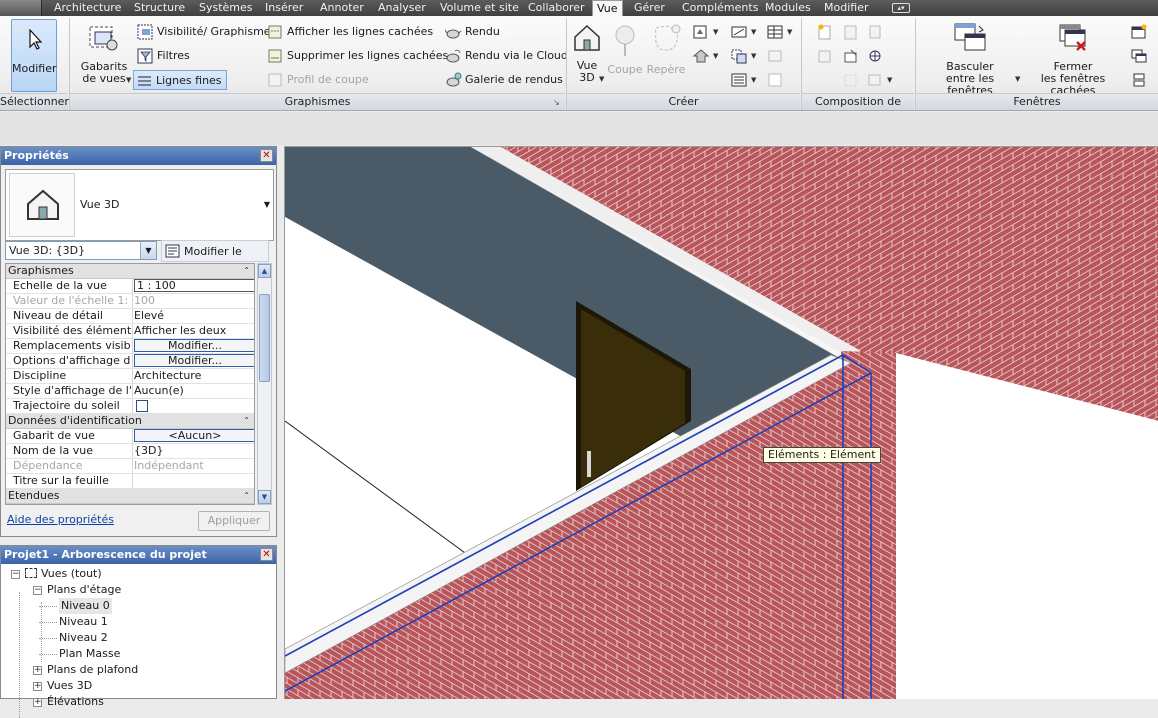  What do you see at coordinates (556, 8) in the screenshot?
I see `tab-collaborer: Collaborer` at bounding box center [556, 8].